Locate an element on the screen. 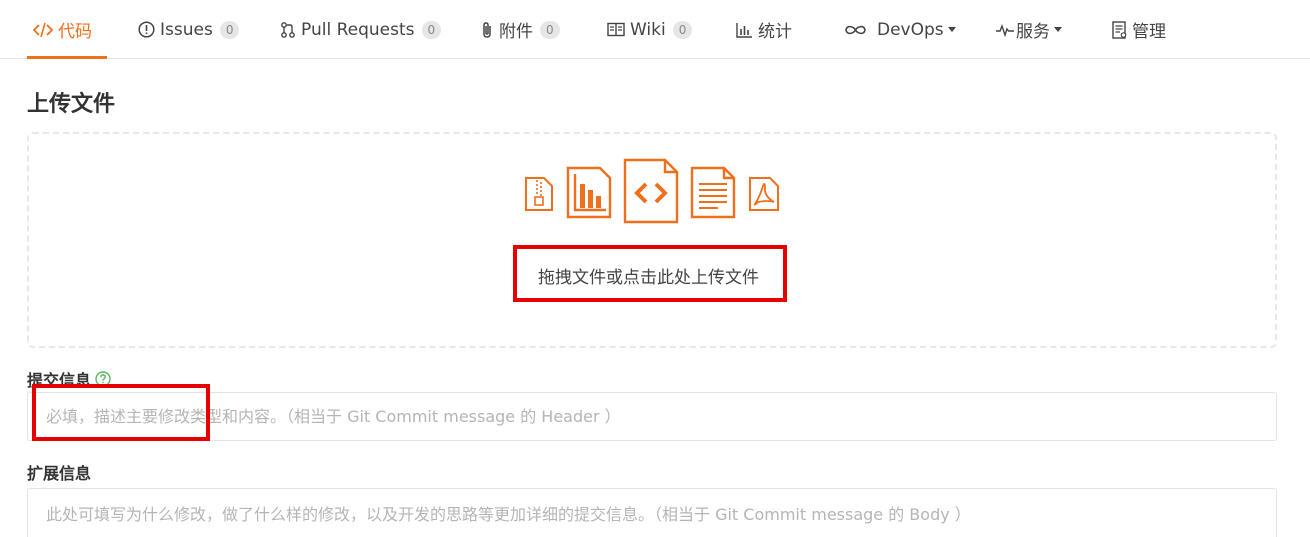 This screenshot has width=1310, height=537. tab-management: 管理 is located at coordinates (1139, 29).